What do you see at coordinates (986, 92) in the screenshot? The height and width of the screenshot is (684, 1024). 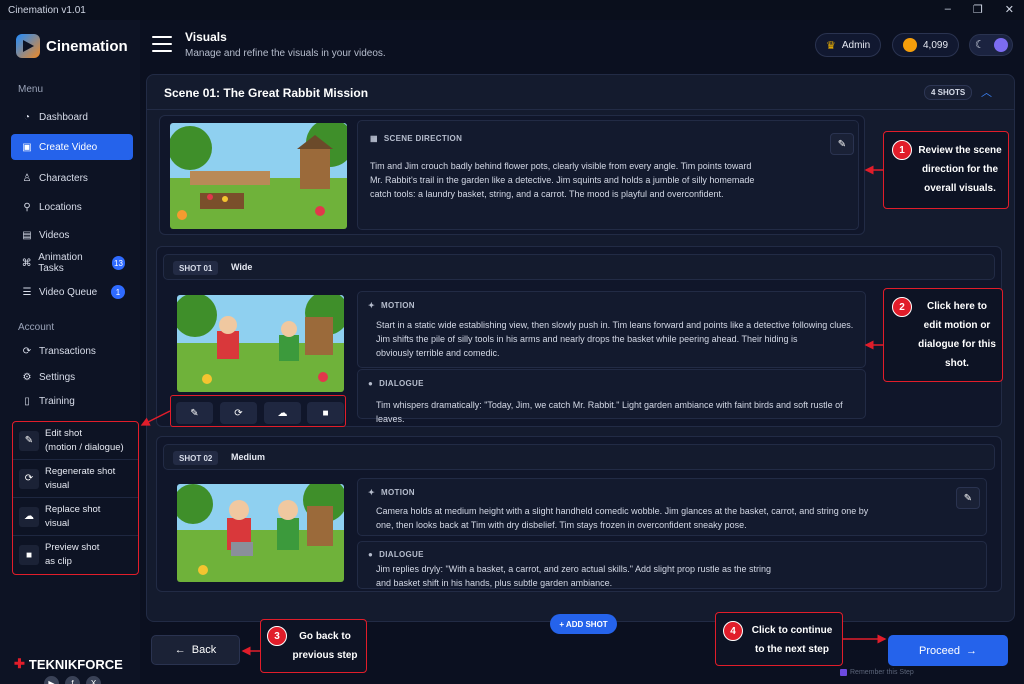 I see `chevron-up-icon: ︿` at bounding box center [986, 92].